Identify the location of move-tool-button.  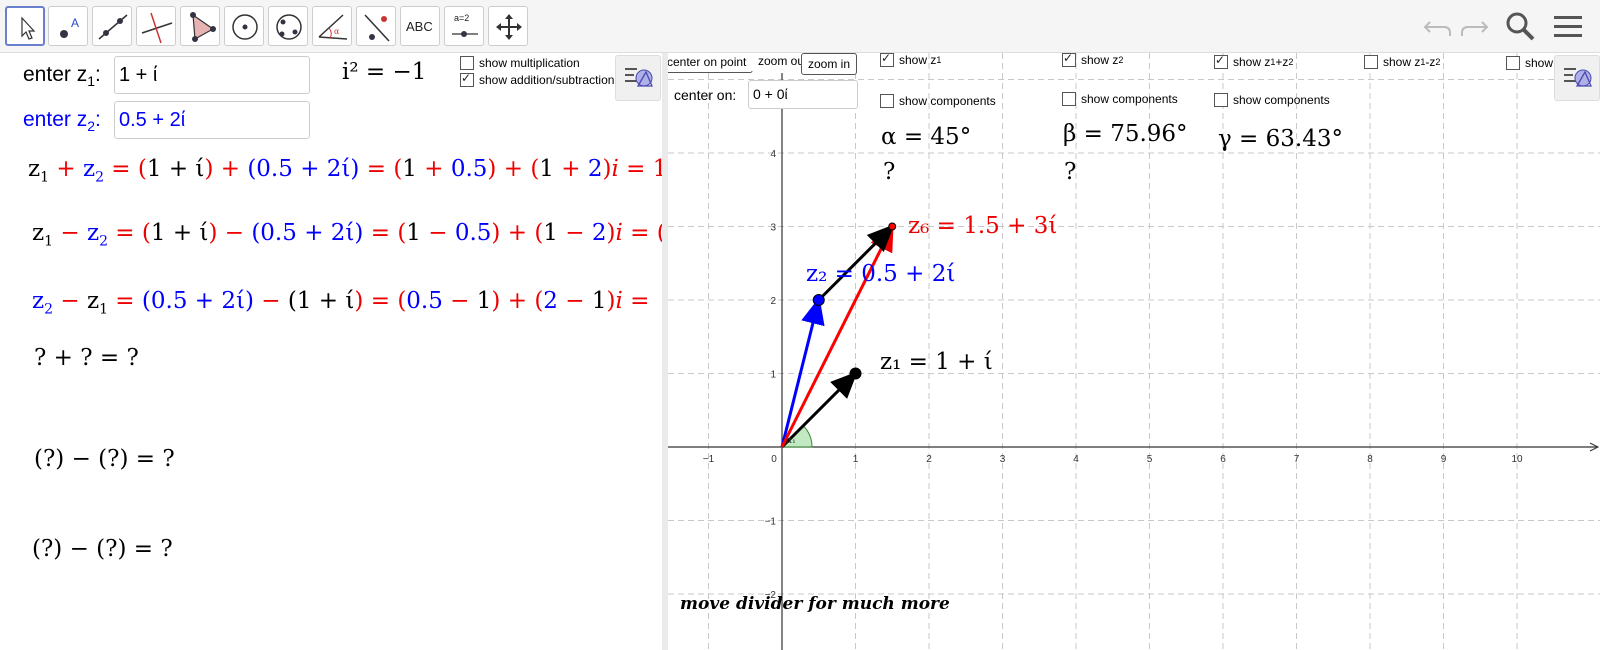
(25, 26).